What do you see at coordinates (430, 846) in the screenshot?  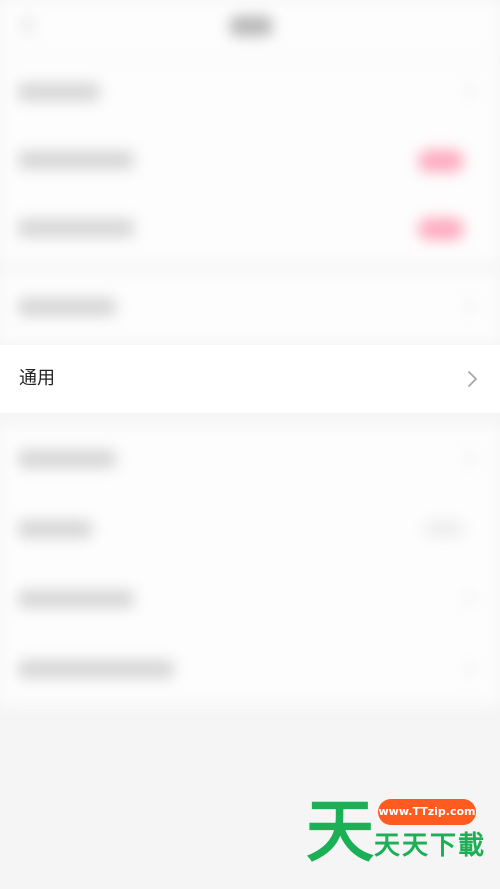 I see `watermark-brand: 天天下載` at bounding box center [430, 846].